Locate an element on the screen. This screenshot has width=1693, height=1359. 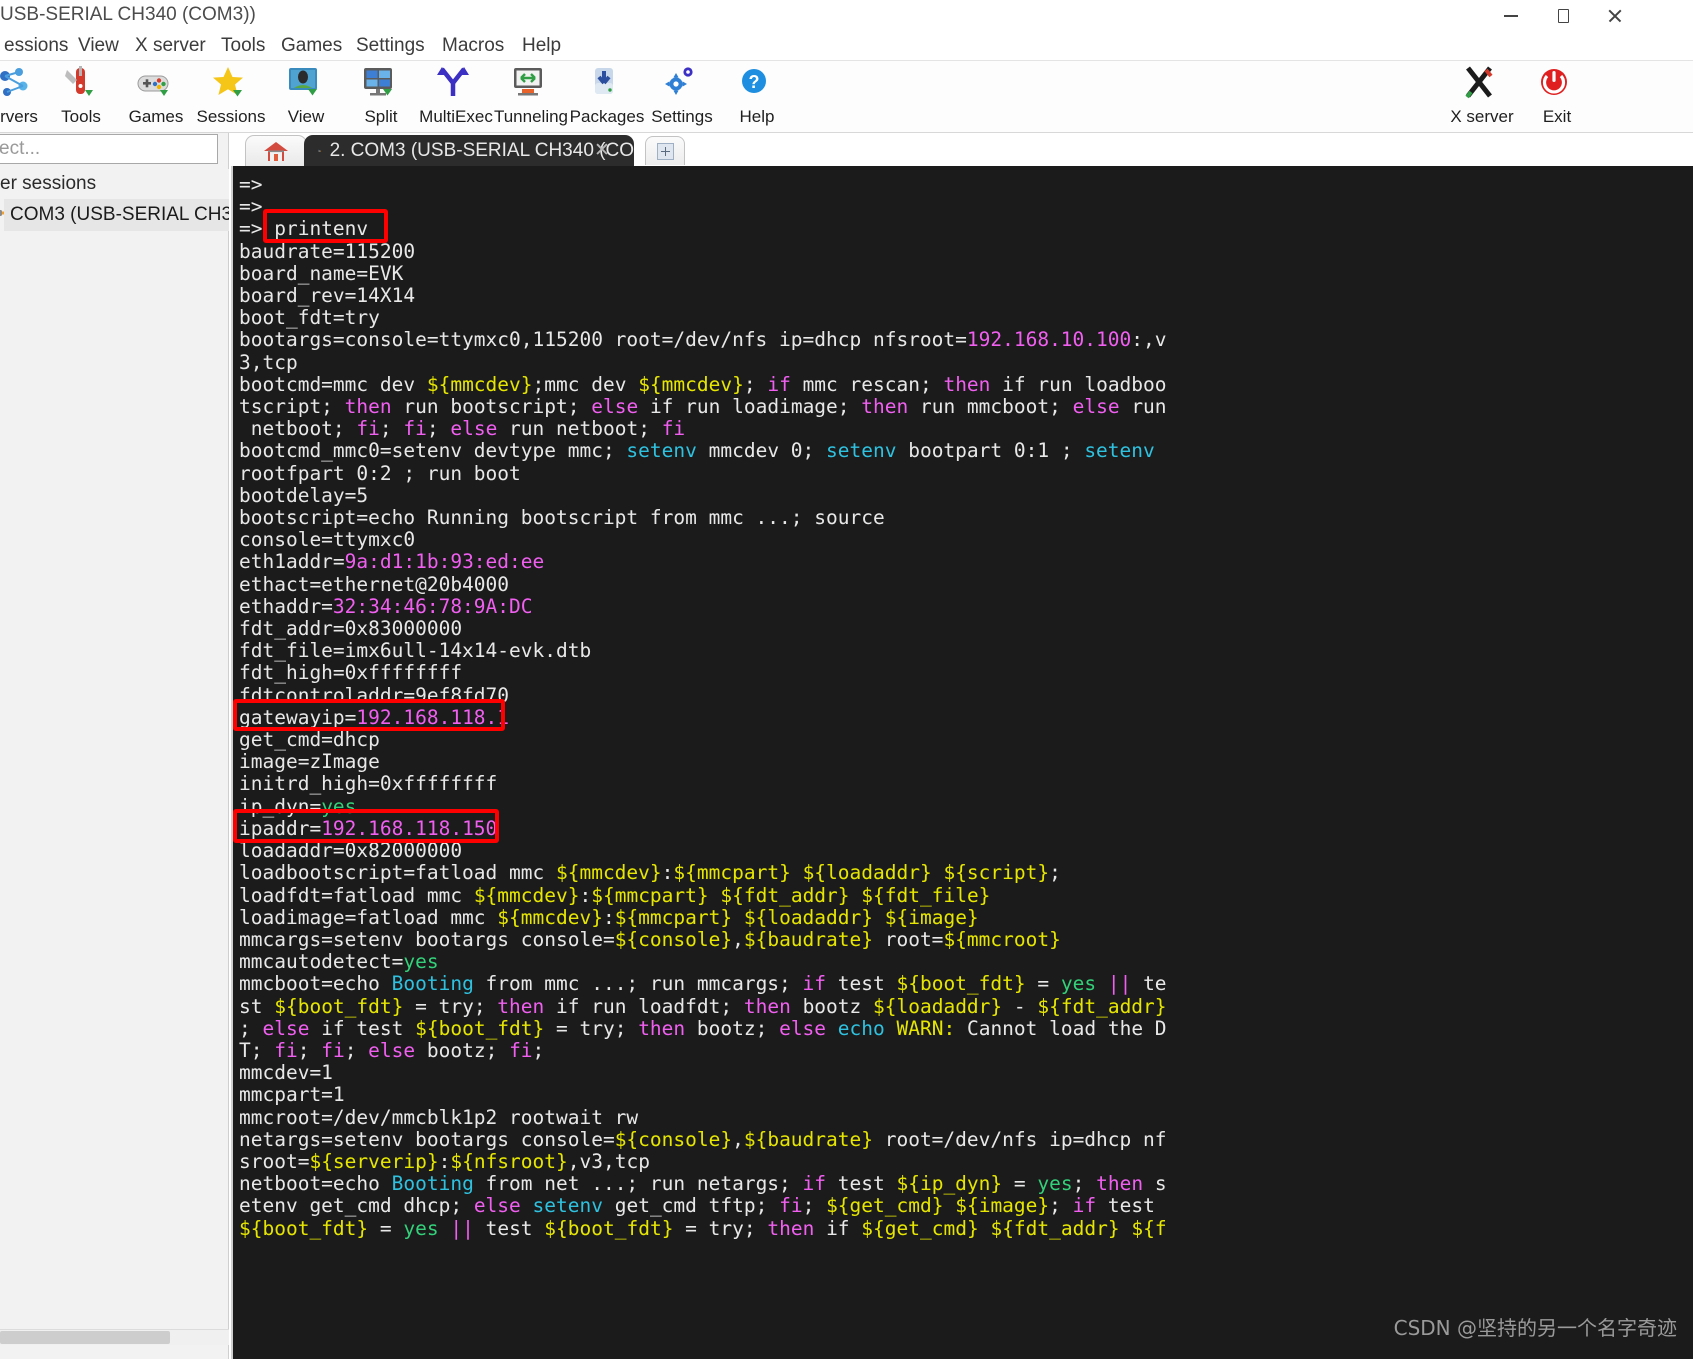
help-icon: ? is located at coordinates (757, 85).